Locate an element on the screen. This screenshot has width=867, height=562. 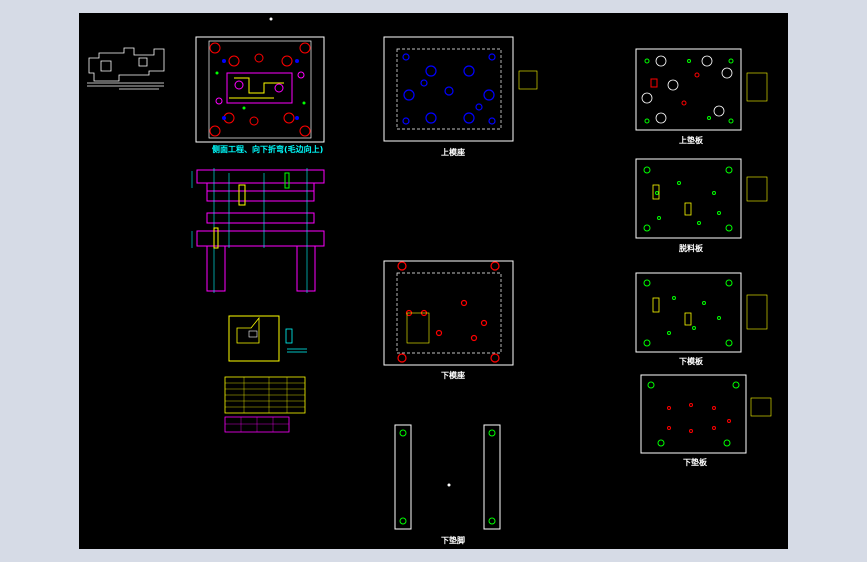
lower-pad-feet-label: 下垫脚 is located at coordinates (453, 540).